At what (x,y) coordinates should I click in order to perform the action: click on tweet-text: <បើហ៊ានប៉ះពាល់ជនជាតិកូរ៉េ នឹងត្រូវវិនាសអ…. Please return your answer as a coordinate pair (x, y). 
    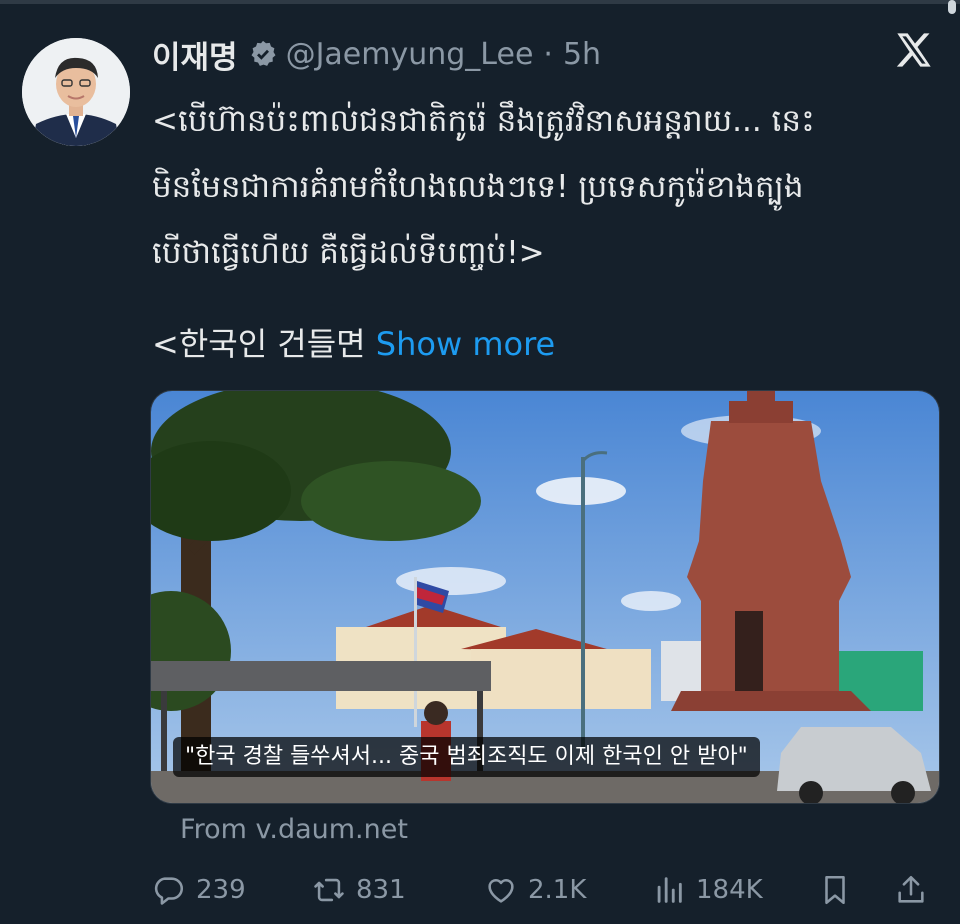
    Looking at the image, I should click on (483, 187).